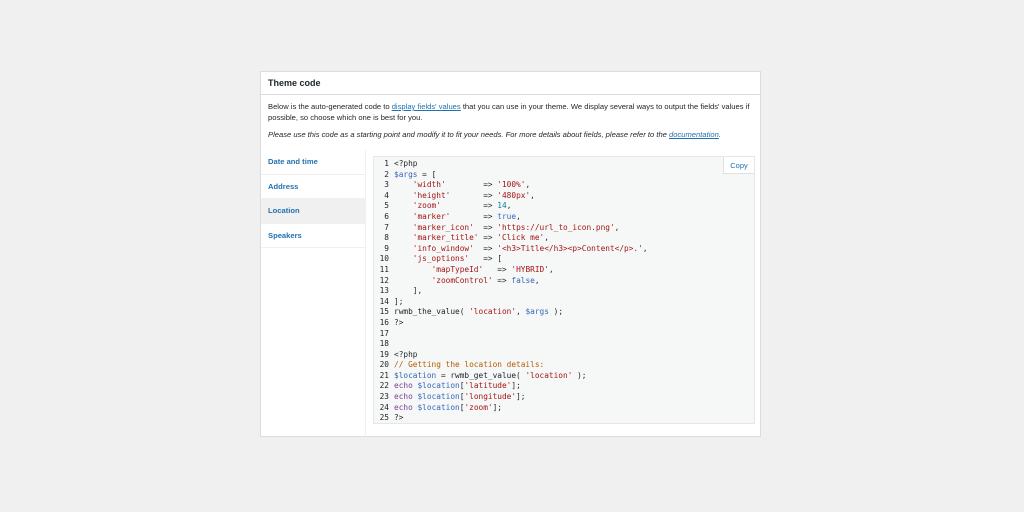  Describe the element at coordinates (453, 206) in the screenshot. I see `code-text: 'zoom' => 14,` at that location.